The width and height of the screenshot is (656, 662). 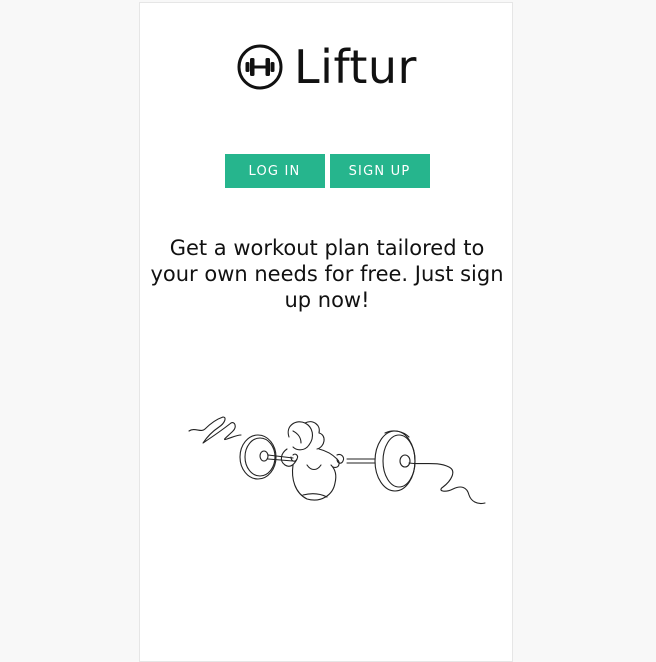 What do you see at coordinates (379, 171) in the screenshot?
I see `signup-button: SIGN UP` at bounding box center [379, 171].